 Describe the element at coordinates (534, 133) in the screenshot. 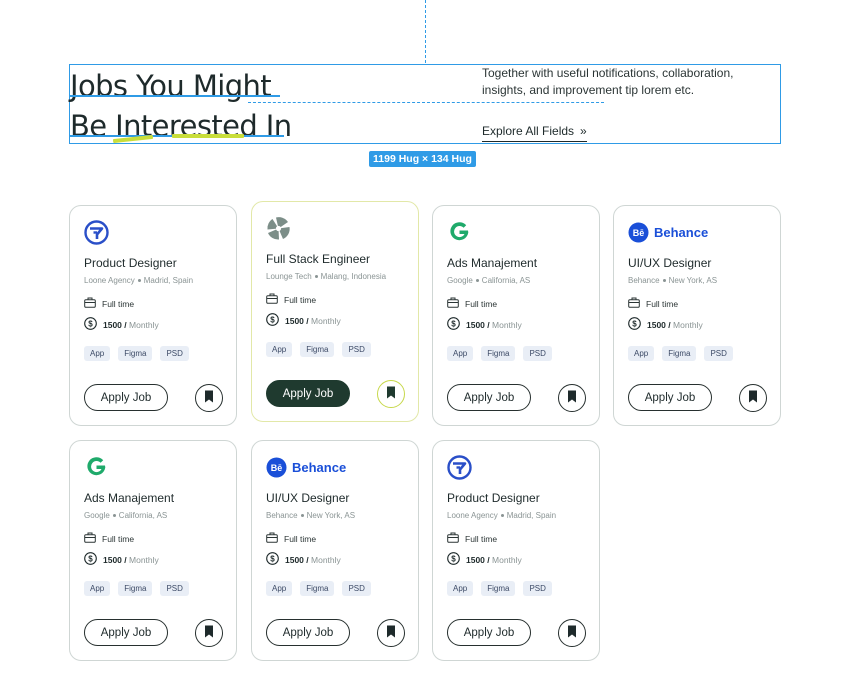

I see `explore-all-fields-link: Explore All Fields »` at that location.